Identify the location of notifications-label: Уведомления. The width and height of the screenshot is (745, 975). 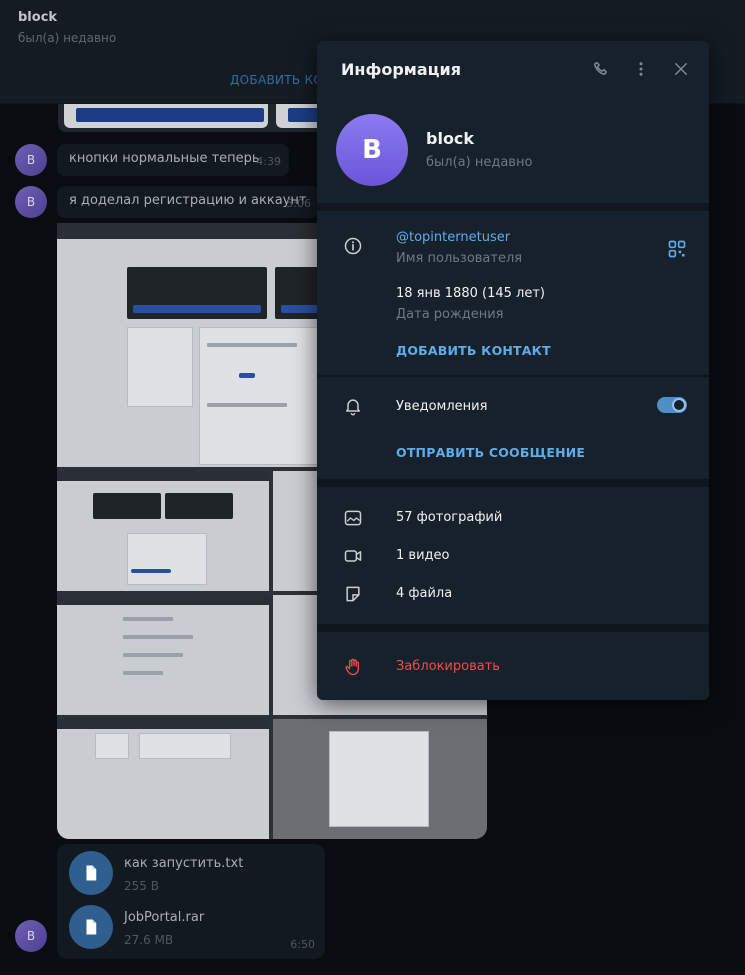
(442, 406).